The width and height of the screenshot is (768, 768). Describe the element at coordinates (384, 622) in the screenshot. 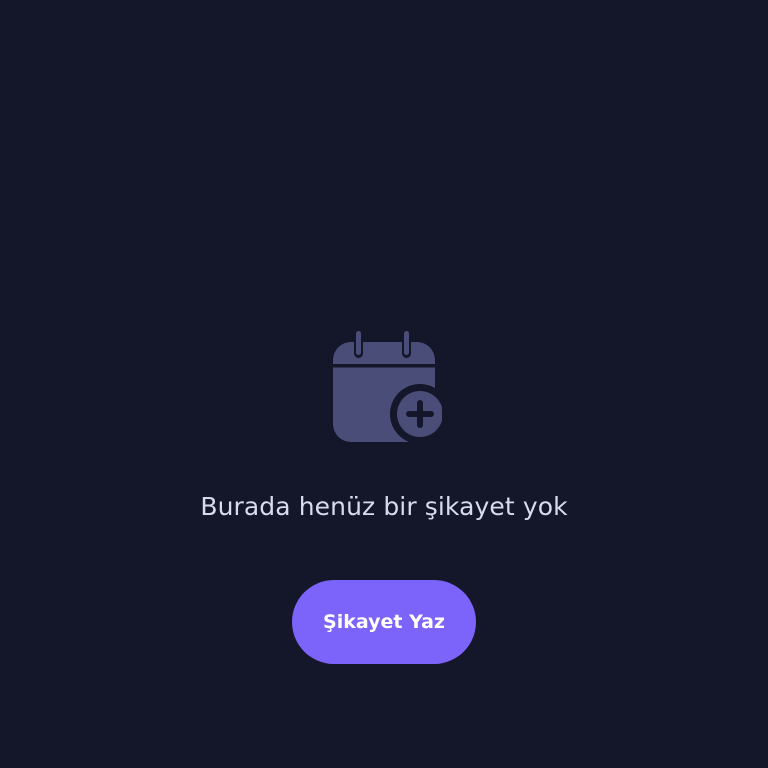

I see `write-complaint-button: Şikayet Yaz` at that location.